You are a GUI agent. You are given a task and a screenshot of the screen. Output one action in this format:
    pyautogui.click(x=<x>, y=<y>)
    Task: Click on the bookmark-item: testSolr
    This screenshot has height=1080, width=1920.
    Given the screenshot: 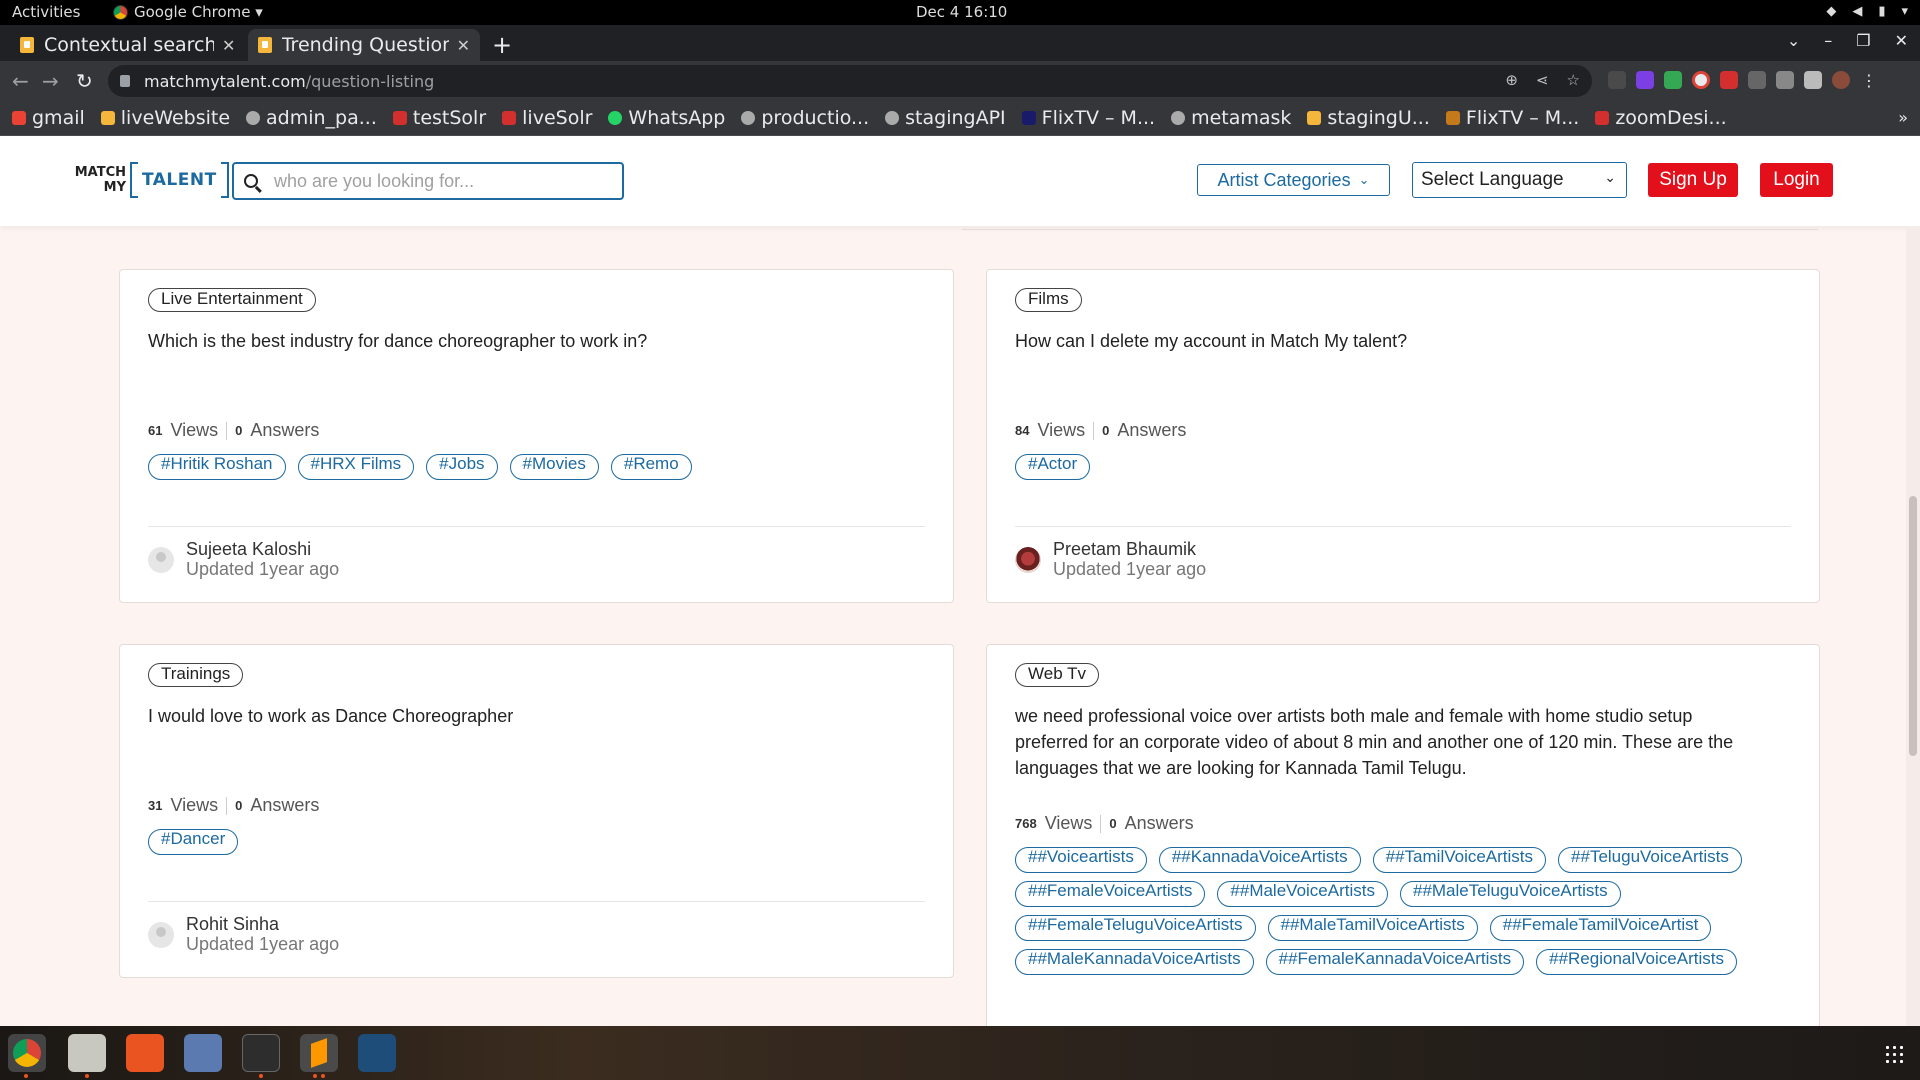 What is the action you would take?
    pyautogui.click(x=439, y=118)
    